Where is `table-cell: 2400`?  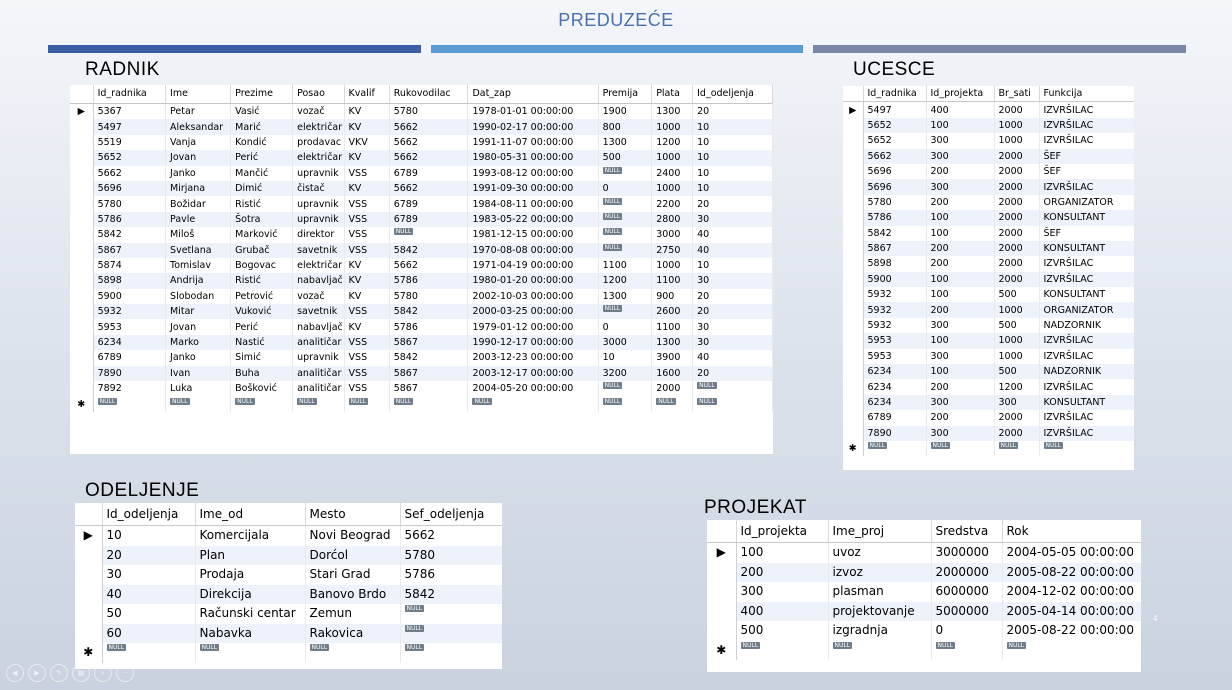
table-cell: 2400 is located at coordinates (672, 173).